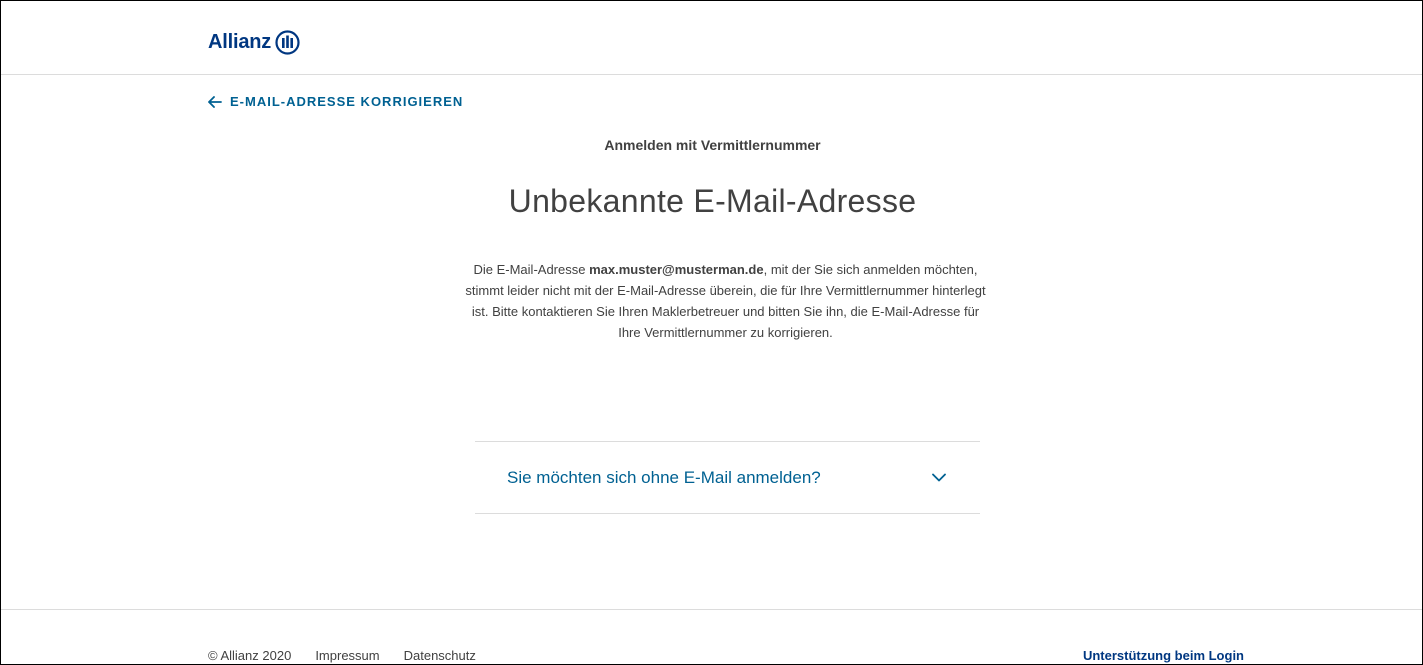 The image size is (1423, 665). What do you see at coordinates (939, 477) in the screenshot?
I see `chevron-down-icon` at bounding box center [939, 477].